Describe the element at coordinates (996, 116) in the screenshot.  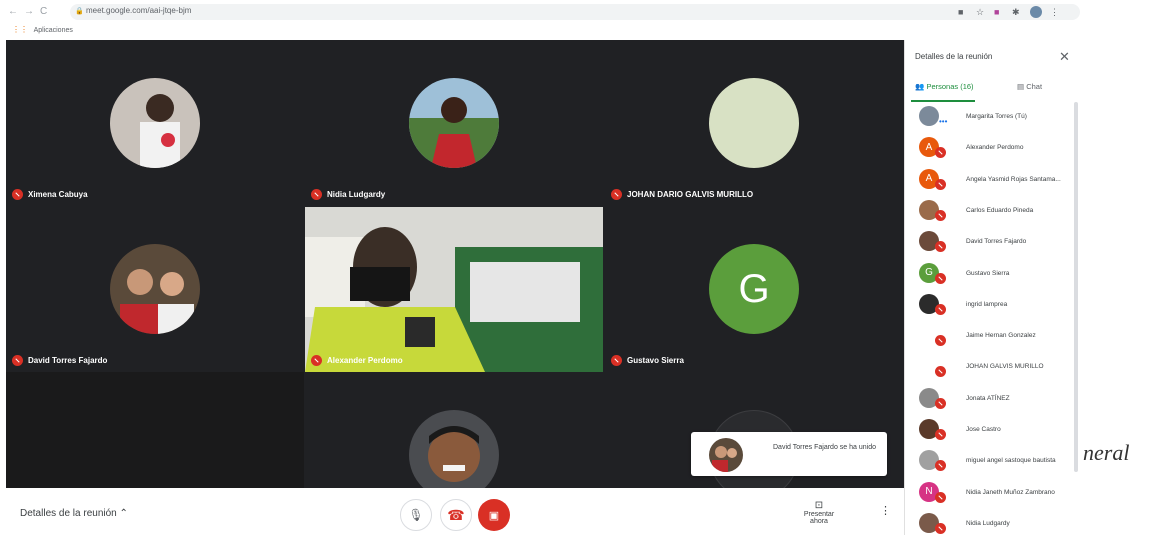
I see `participant-list-name: Margarita Torres (Tú)` at that location.